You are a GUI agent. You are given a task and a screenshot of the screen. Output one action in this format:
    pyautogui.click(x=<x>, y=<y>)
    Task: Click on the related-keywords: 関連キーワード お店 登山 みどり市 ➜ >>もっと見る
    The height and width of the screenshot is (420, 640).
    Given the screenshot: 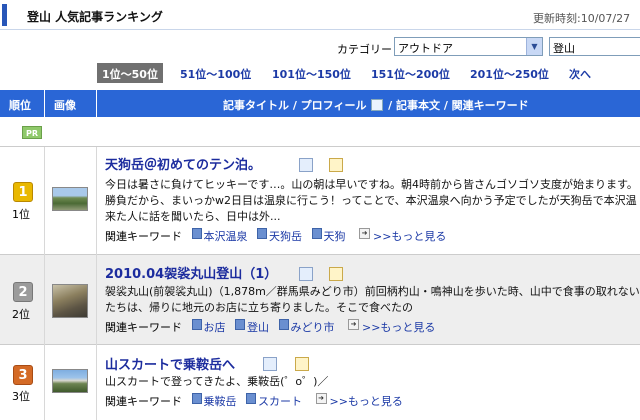 What is the action you would take?
    pyautogui.click(x=270, y=327)
    